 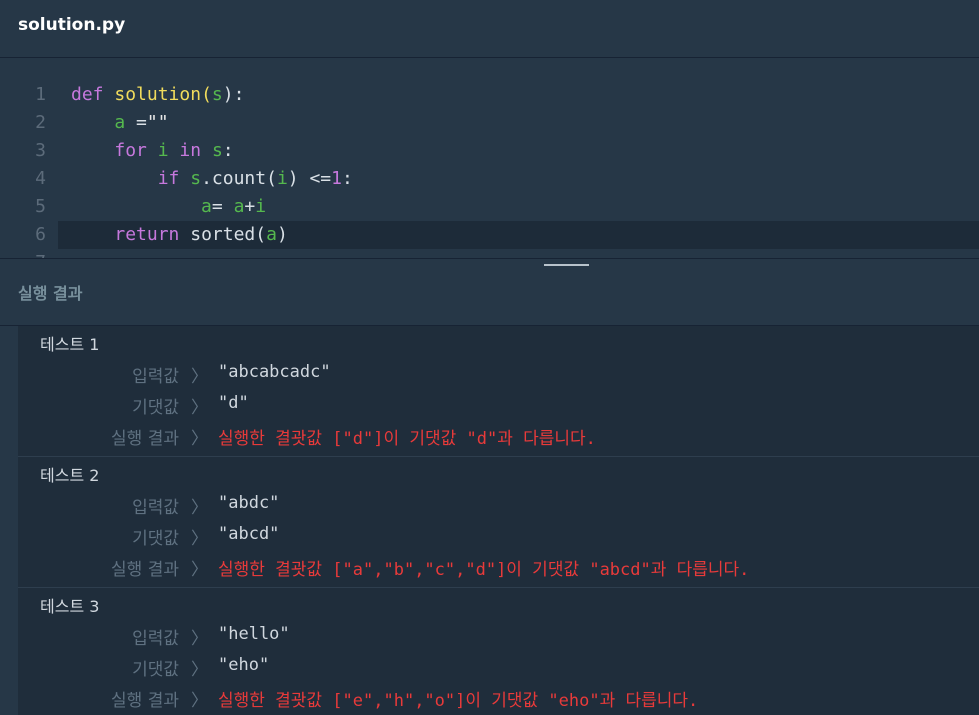 I want to click on code-token: solution, so click(x=158, y=94).